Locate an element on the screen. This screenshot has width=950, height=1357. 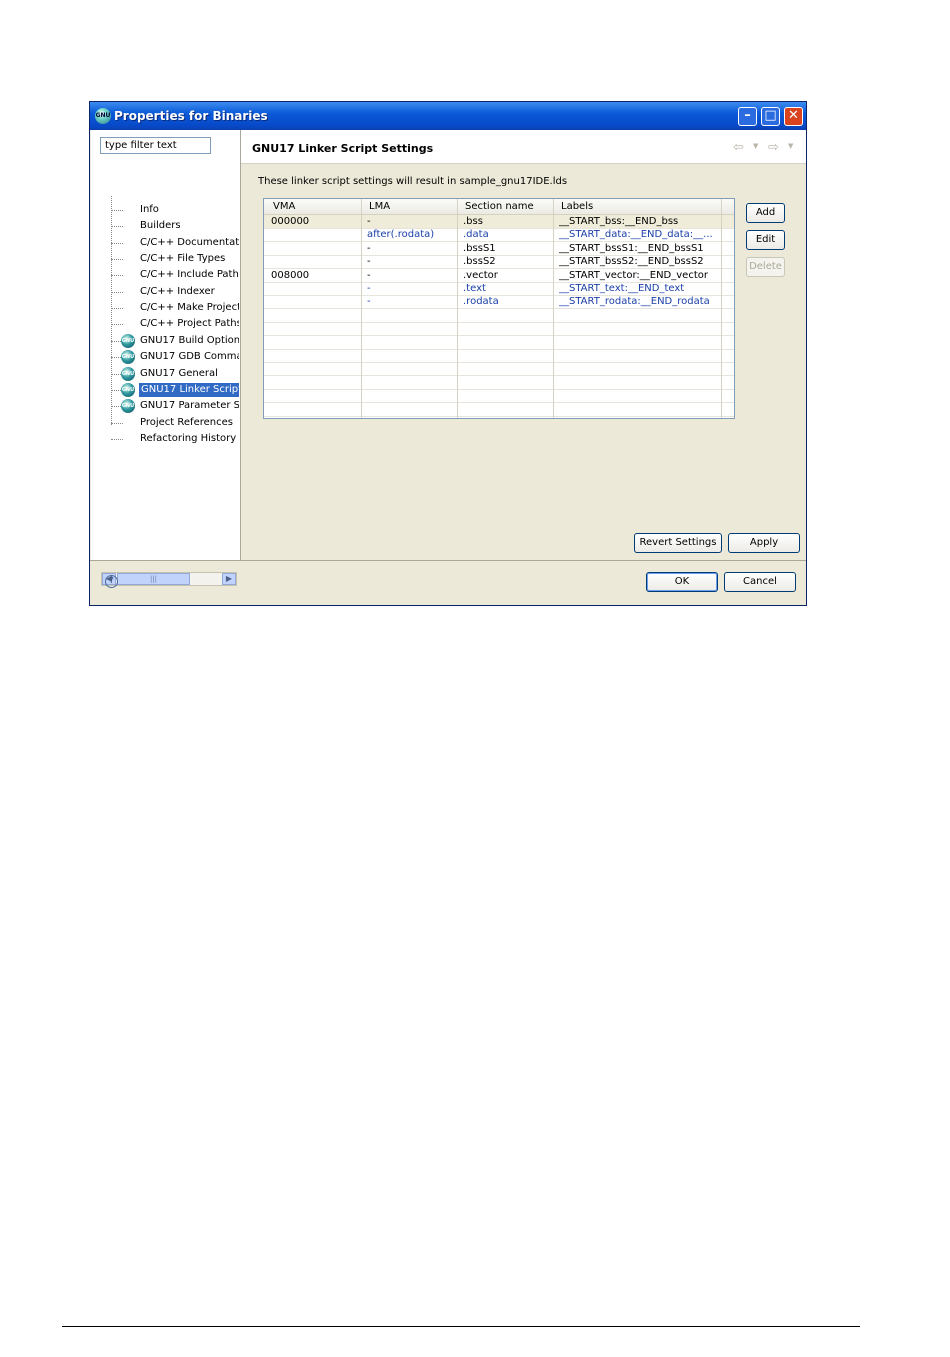
tree-item-label: C/C++ Make Project is located at coordinates (189, 308).